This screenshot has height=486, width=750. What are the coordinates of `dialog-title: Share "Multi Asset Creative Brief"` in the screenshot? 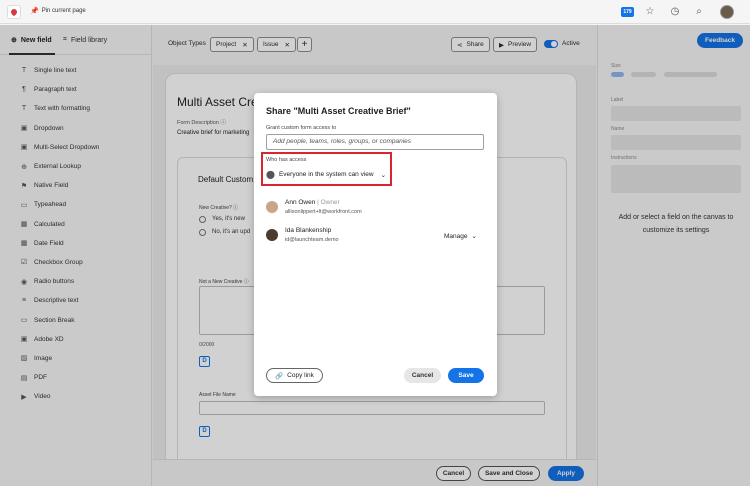 It's located at (338, 111).